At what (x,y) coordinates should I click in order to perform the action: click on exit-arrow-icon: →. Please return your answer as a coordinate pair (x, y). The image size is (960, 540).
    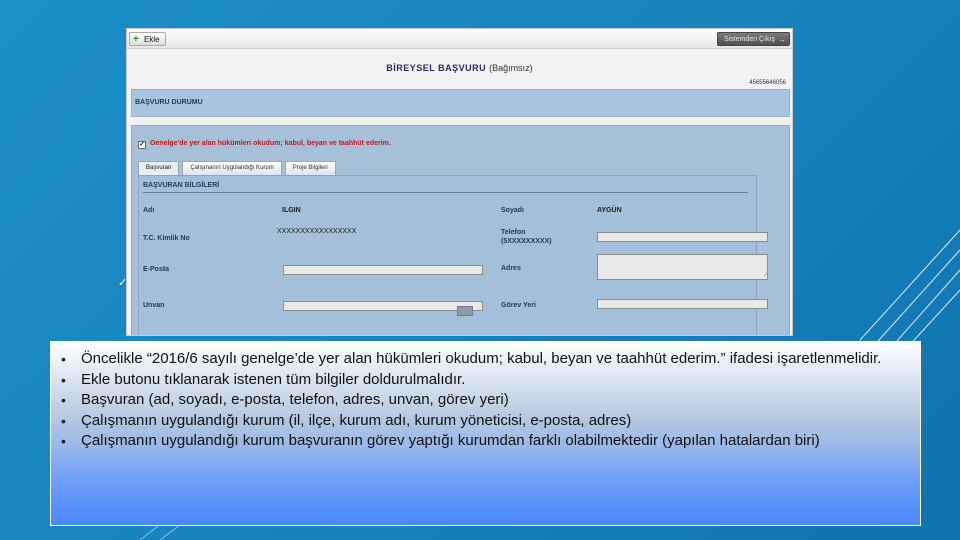
    Looking at the image, I should click on (782, 39).